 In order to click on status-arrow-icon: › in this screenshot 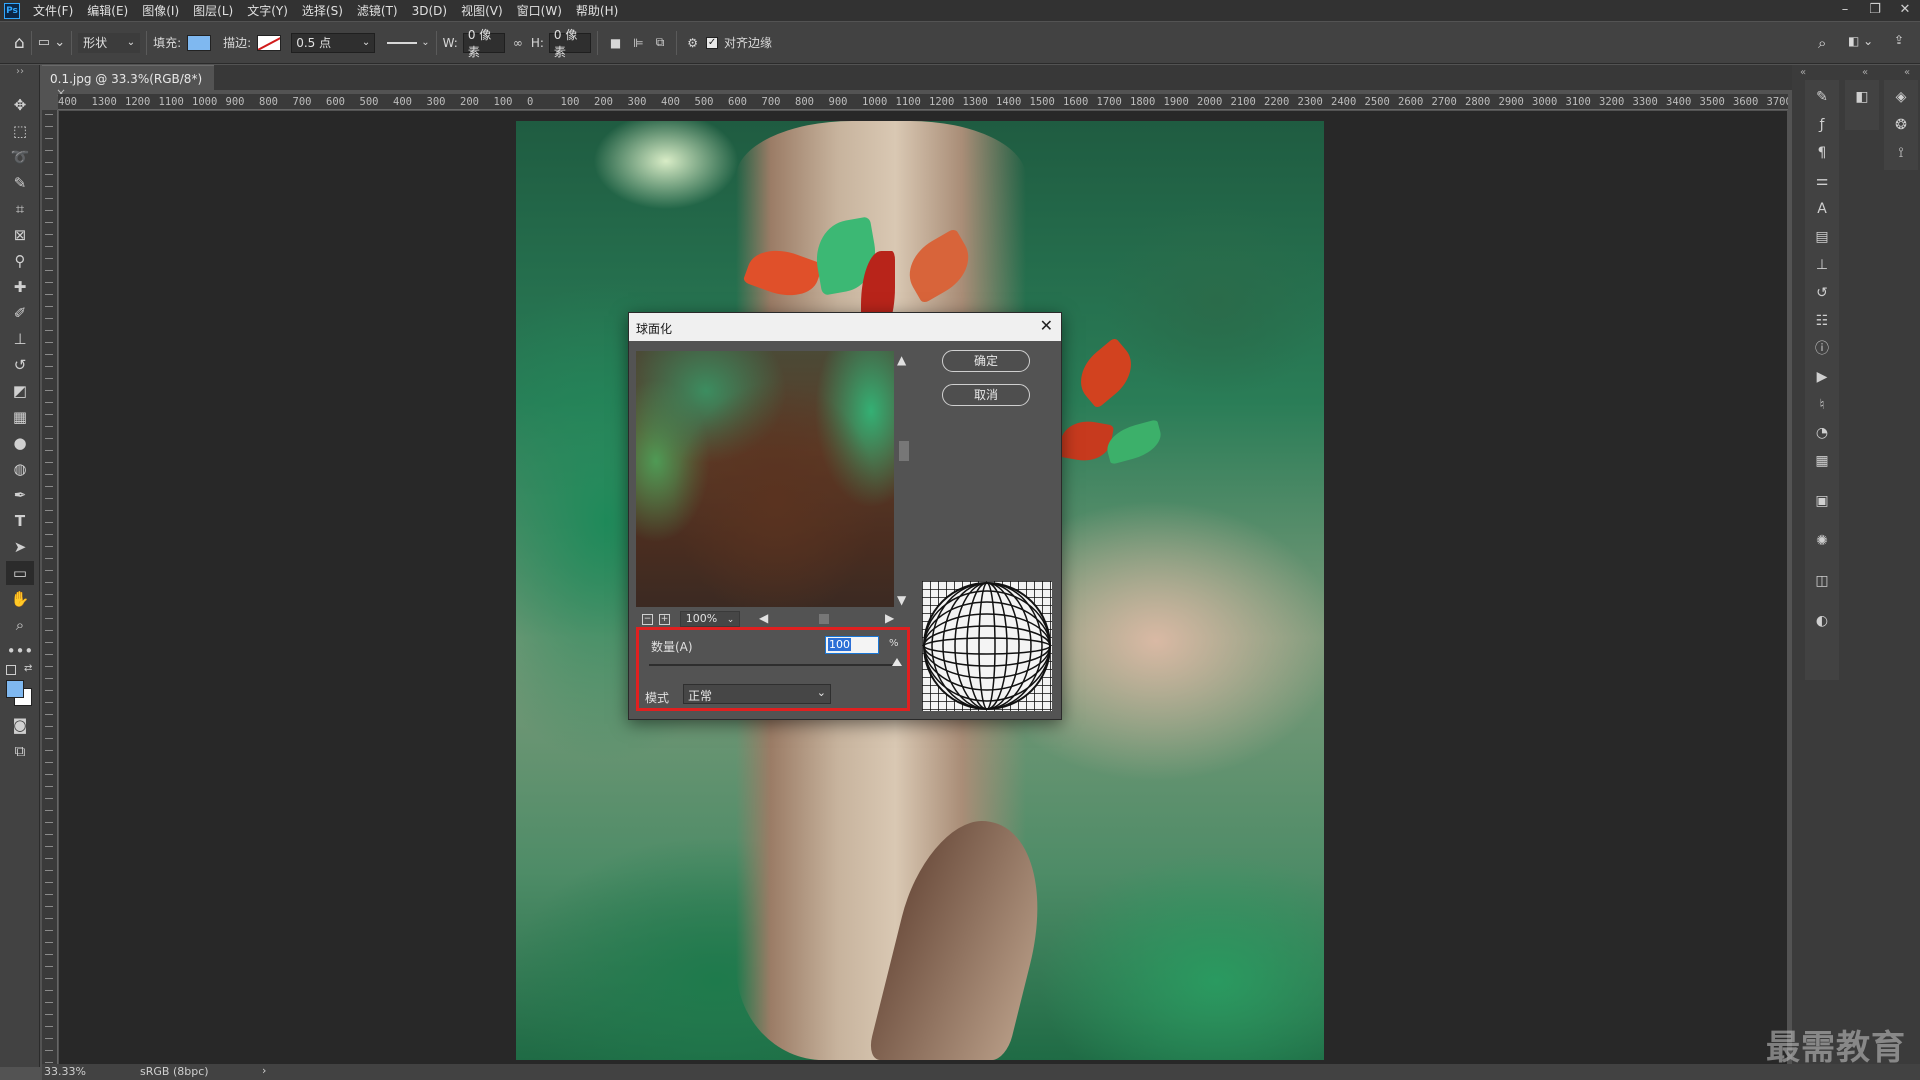, I will do `click(264, 1070)`.